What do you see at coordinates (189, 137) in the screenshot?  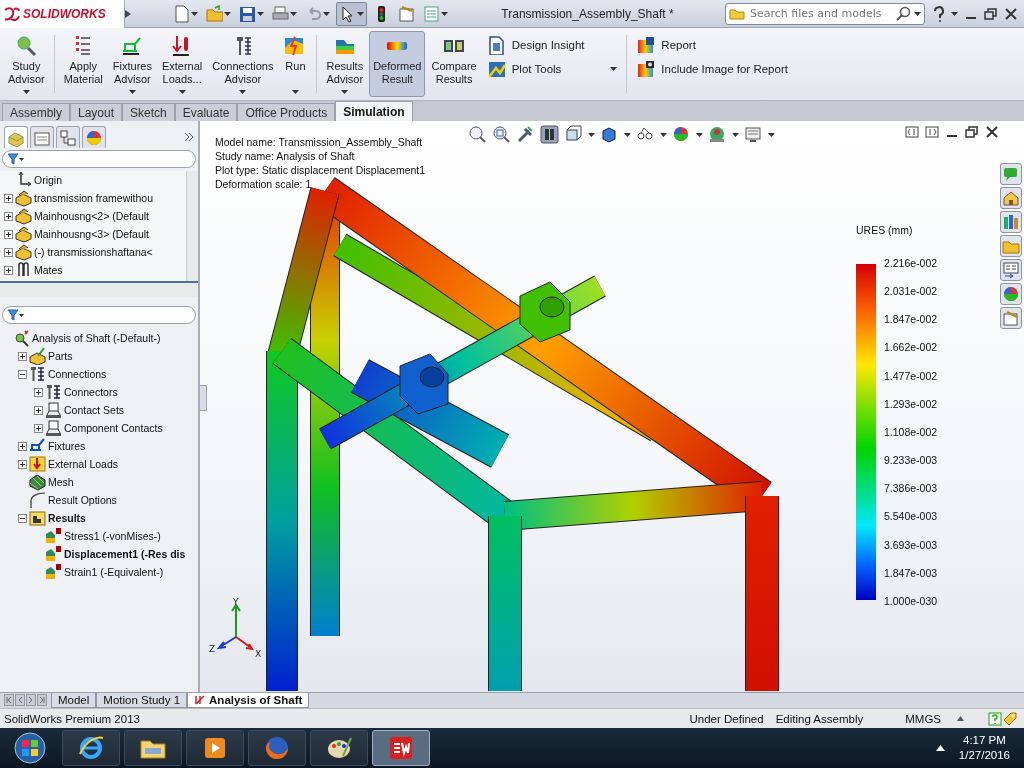 I see `more-chevron-icon` at bounding box center [189, 137].